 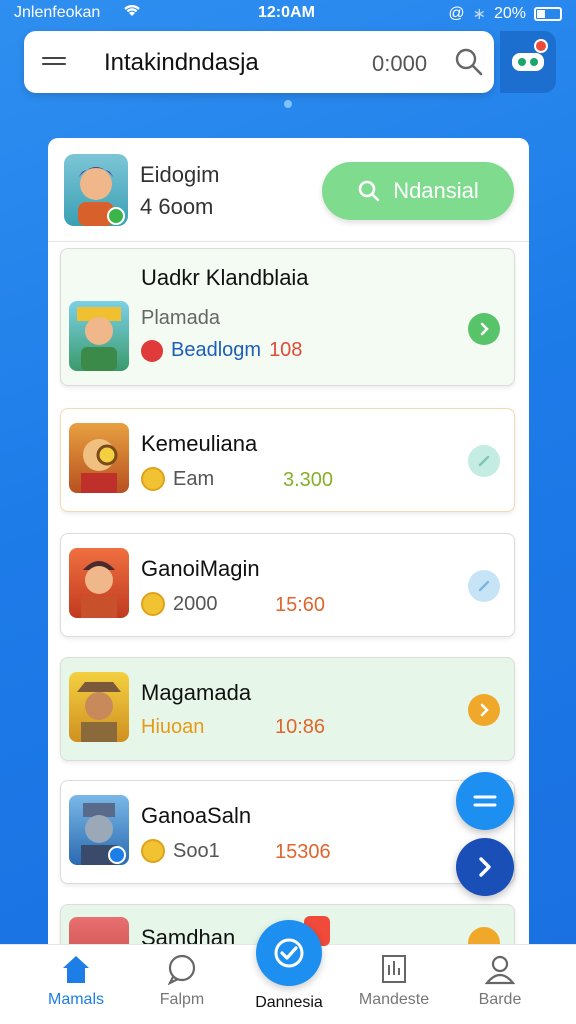 I want to click on list-view-button, so click(x=485, y=801).